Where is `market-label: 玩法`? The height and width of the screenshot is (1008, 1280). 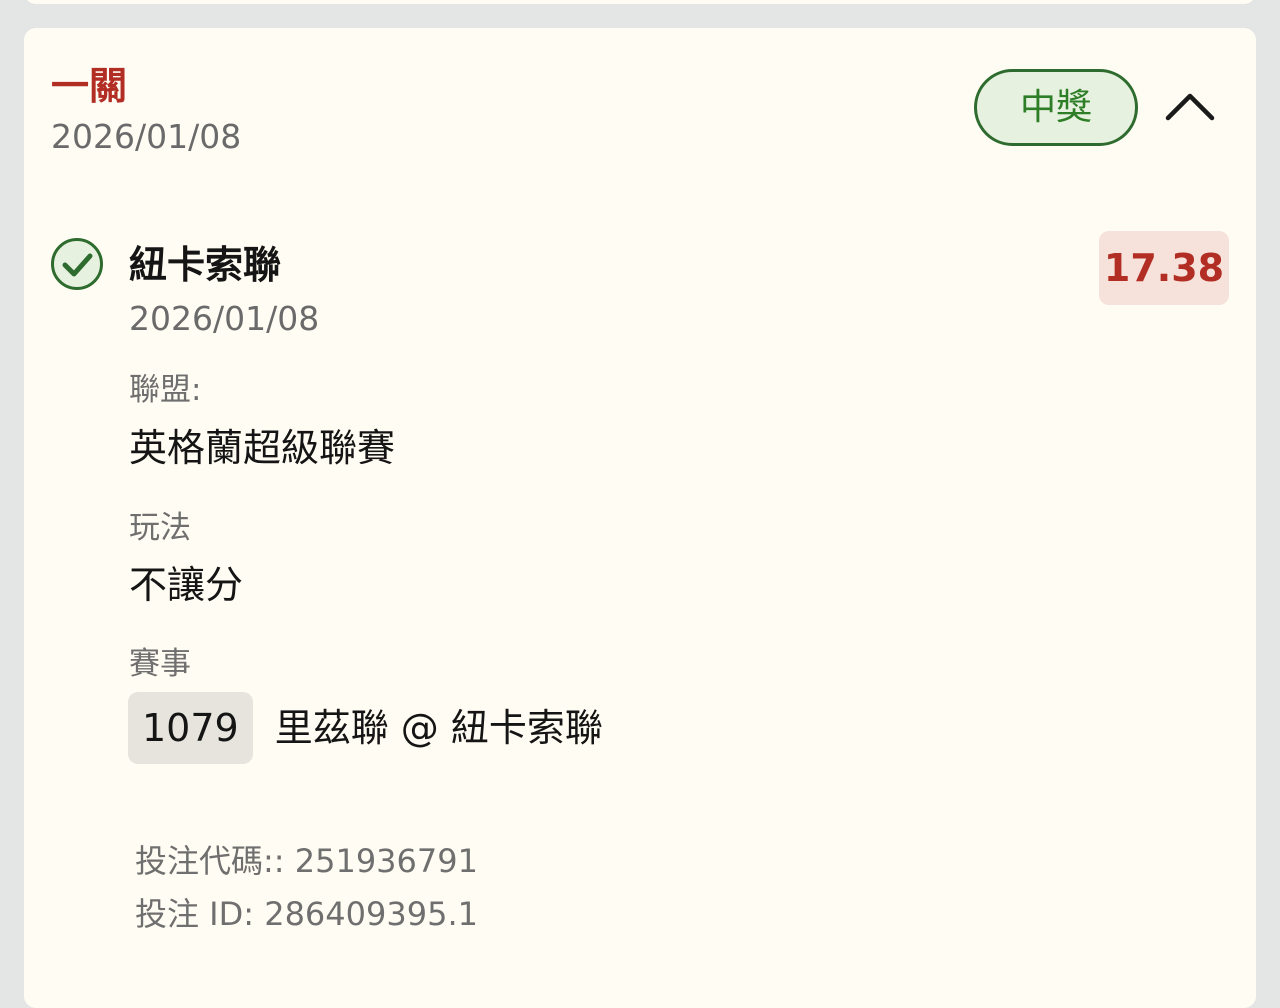 market-label: 玩法 is located at coordinates (160, 528).